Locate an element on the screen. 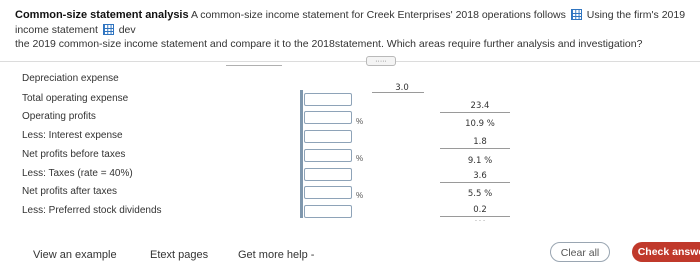 The image size is (700, 263). value-preferred-dividends: 0.2 is located at coordinates (480, 210).